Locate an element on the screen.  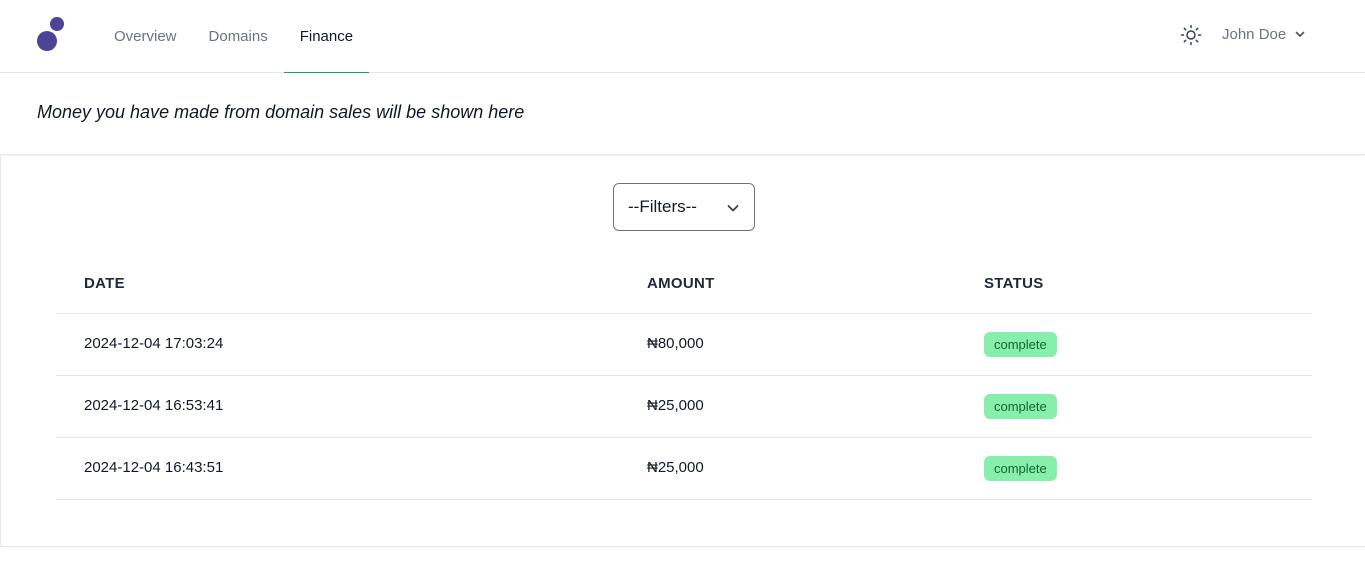
table-row: 2024-12-04 17:03:24 ₦80,000 complete is located at coordinates (684, 345).